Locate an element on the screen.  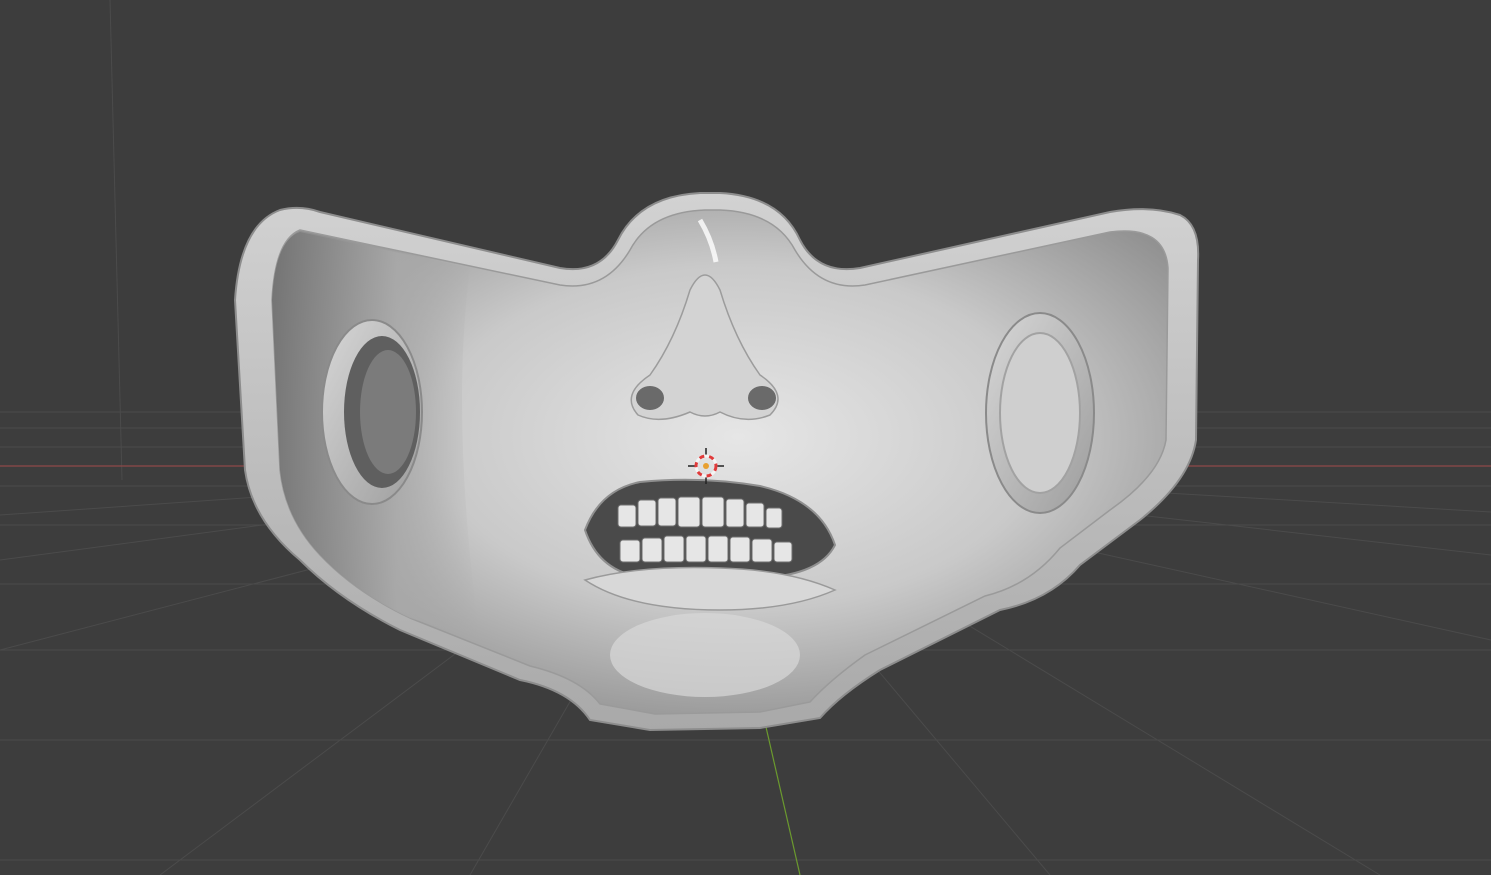
left-nostril is located at coordinates (650, 398).